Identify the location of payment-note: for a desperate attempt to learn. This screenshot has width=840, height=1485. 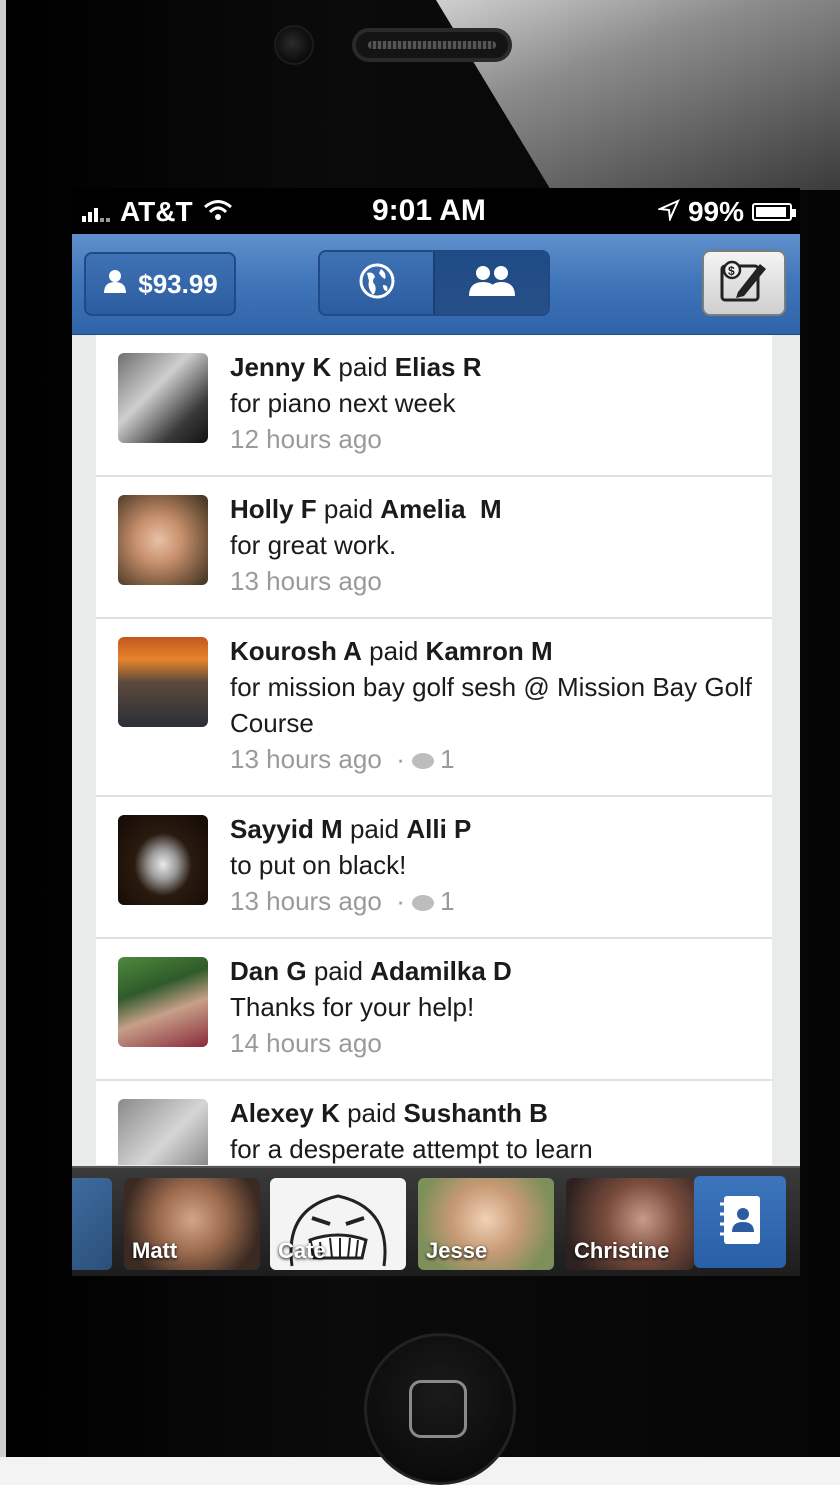
(411, 1149).